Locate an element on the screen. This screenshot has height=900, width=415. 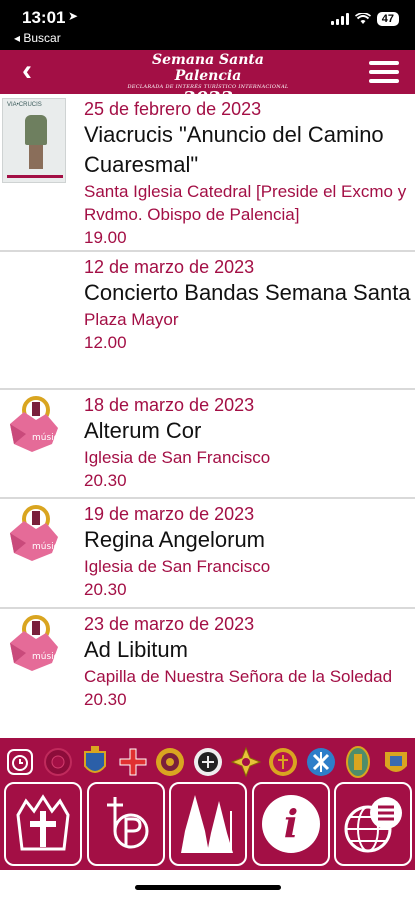
crest-1-icon is located at coordinates (58, 762).